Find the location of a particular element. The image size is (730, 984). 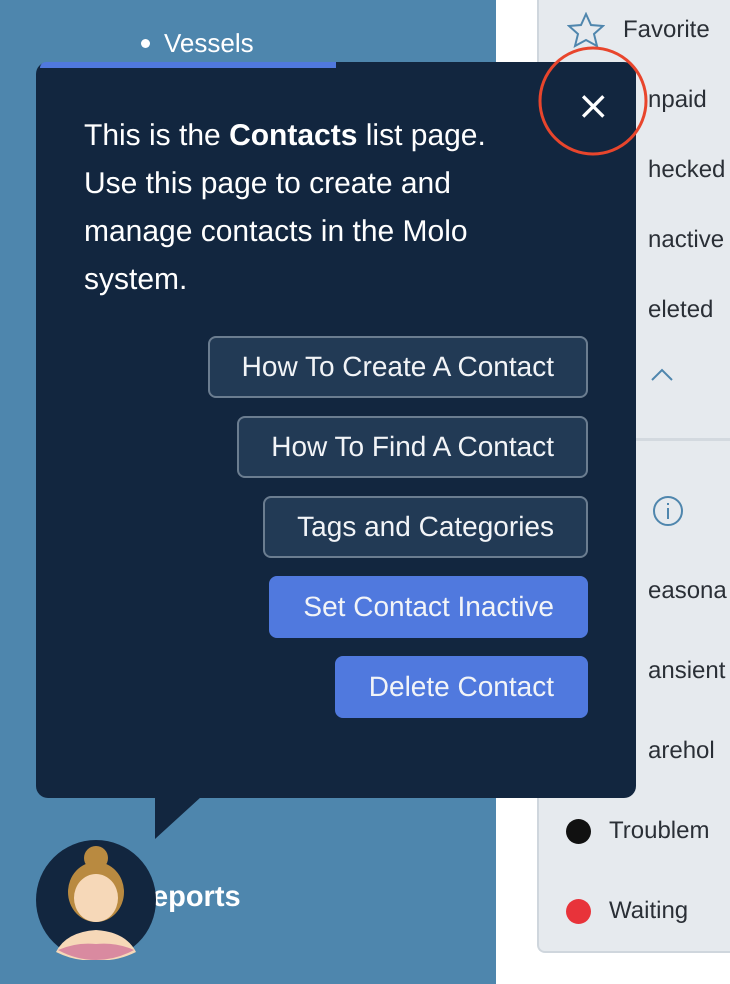

sidebar-section: eports is located at coordinates (248, 897).